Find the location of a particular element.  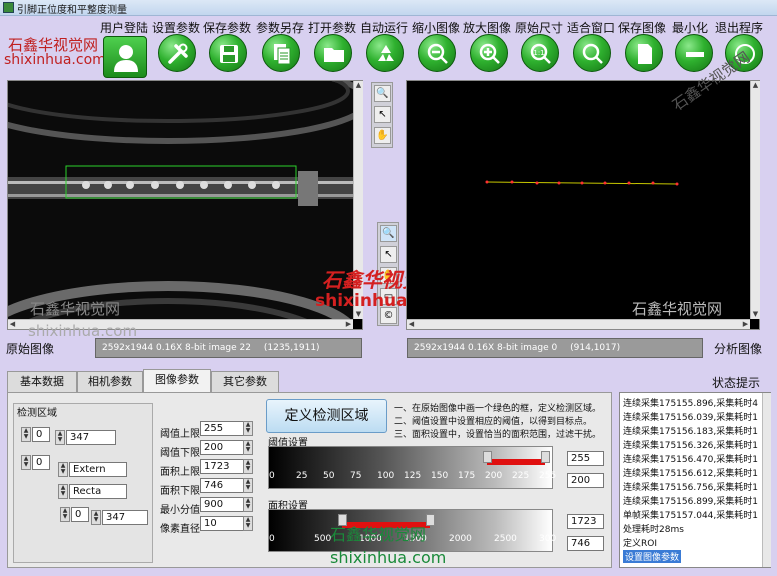

roi-mode2-stepper: ▲ ▼ is located at coordinates (63, 491).